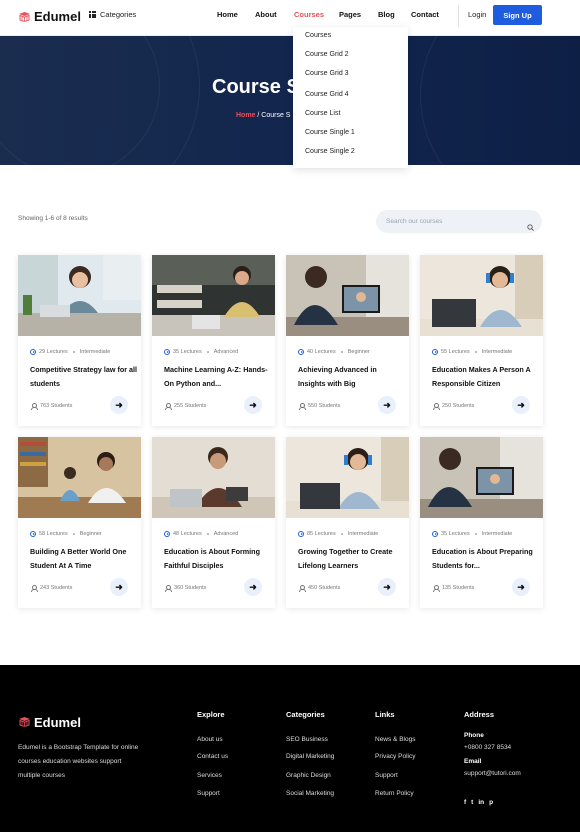 The image size is (580, 832). What do you see at coordinates (481, 802) in the screenshot?
I see `linkedin-icon: in` at bounding box center [481, 802].